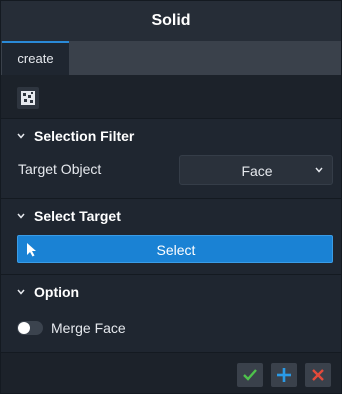 The image size is (342, 394). I want to click on selection-filter-header: Selection Filter, so click(171, 136).